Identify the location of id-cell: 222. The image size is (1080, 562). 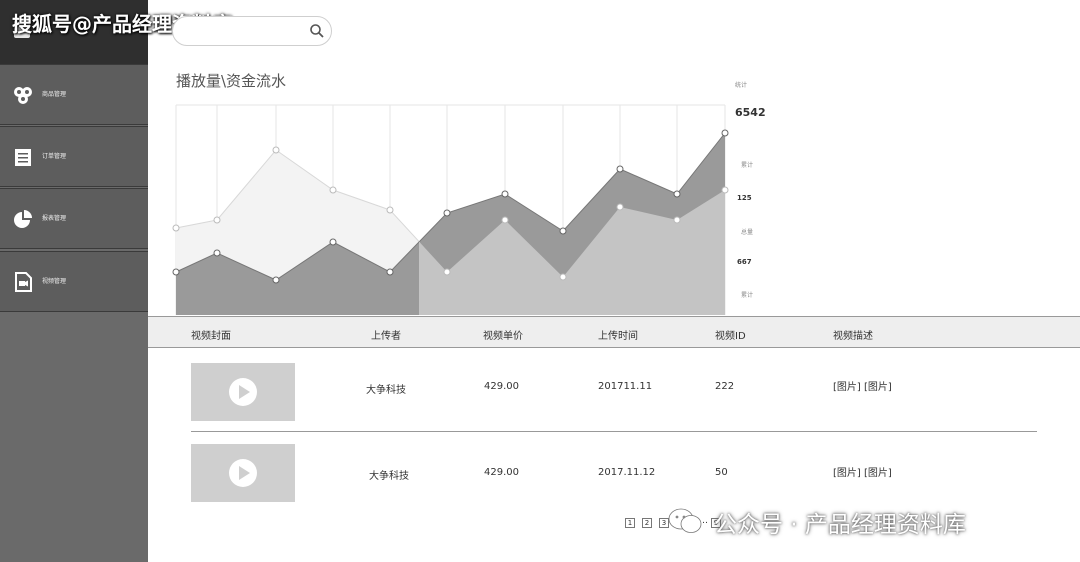
(725, 386).